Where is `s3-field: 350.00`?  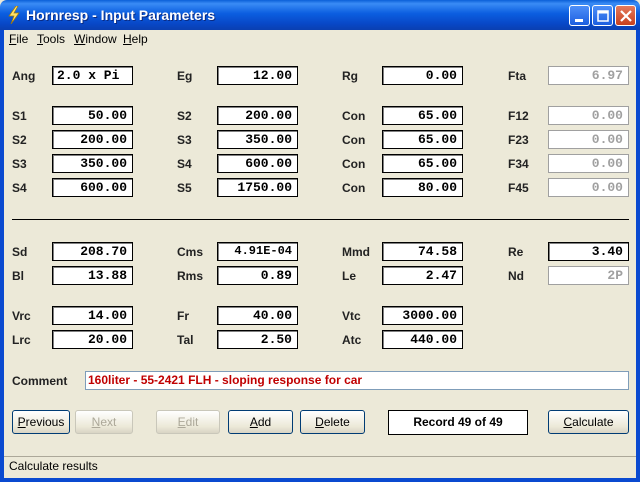
s3-field: 350.00 is located at coordinates (257, 139).